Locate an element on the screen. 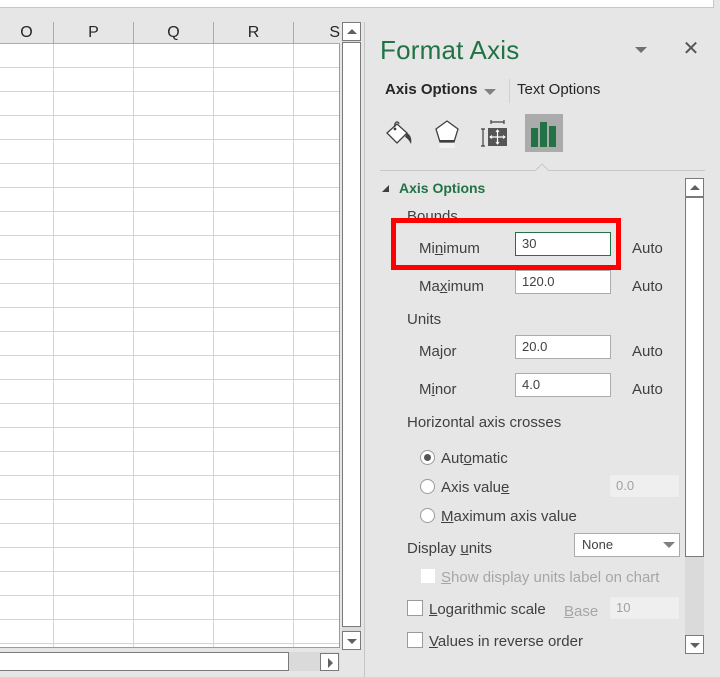 This screenshot has width=720, height=677. effects-icon is located at coordinates (447, 134).